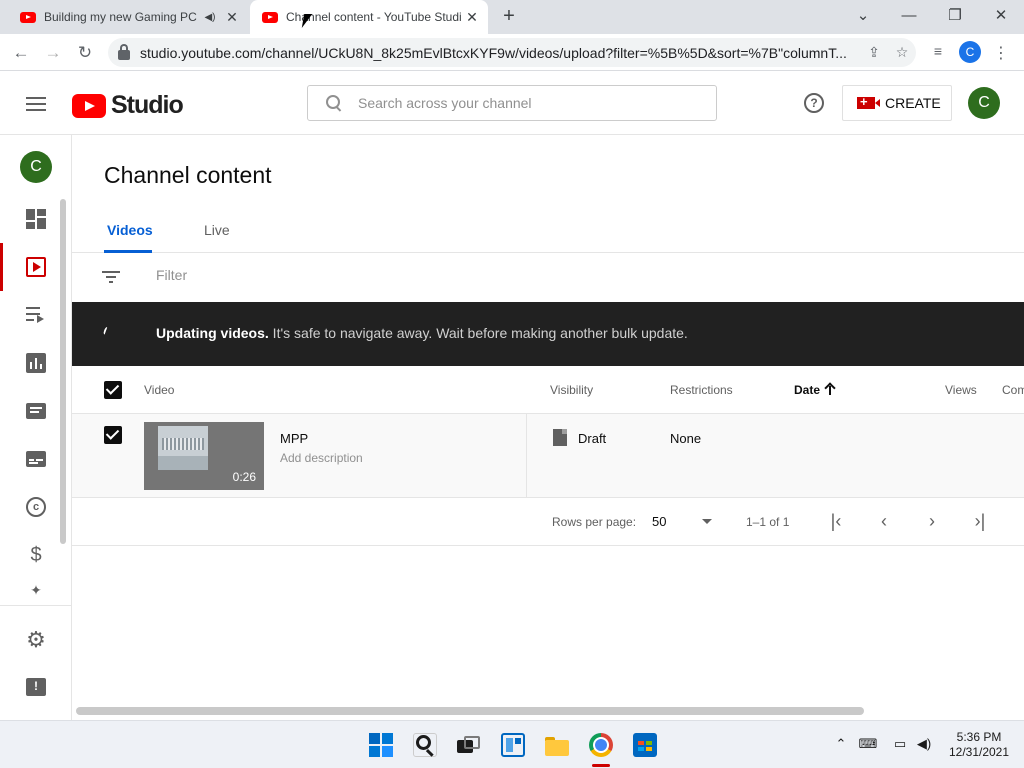 The image size is (1024, 768). I want to click on back-arrow-icon: ←, so click(21, 53).